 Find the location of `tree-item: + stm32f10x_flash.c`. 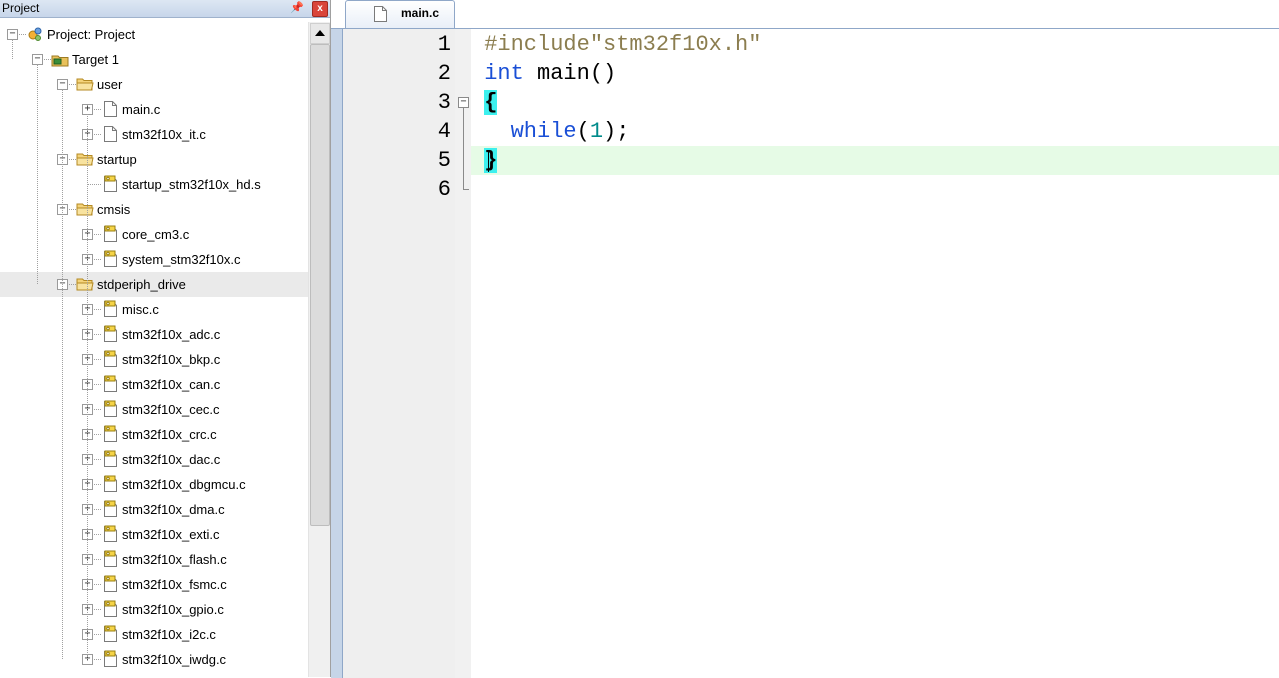

tree-item: + stm32f10x_flash.c is located at coordinates (154, 559).